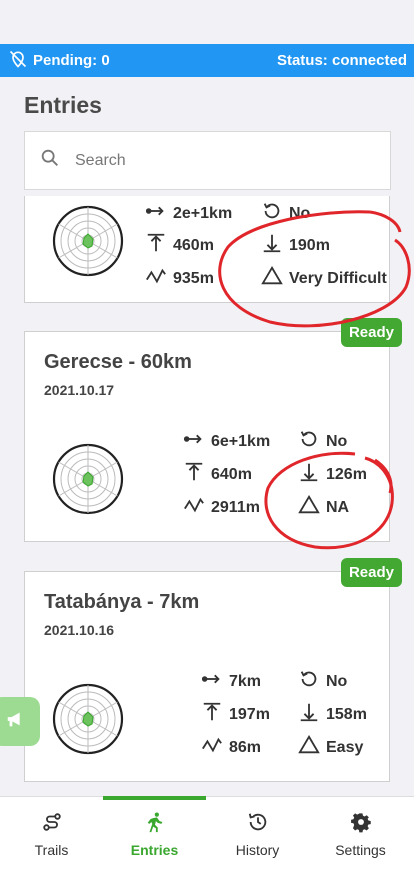 This screenshot has width=414, height=896. I want to click on page-title: Entries, so click(63, 105).